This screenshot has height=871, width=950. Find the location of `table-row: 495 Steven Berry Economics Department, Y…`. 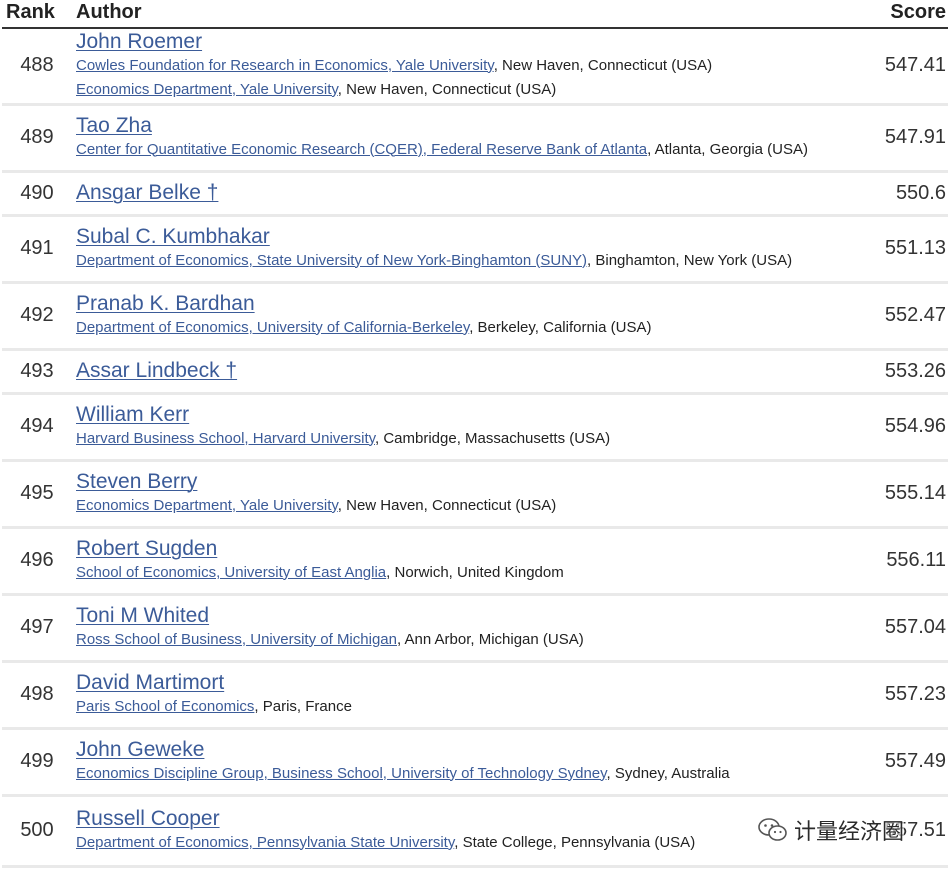

table-row: 495 Steven Berry Economics Department, Y… is located at coordinates (475, 494).